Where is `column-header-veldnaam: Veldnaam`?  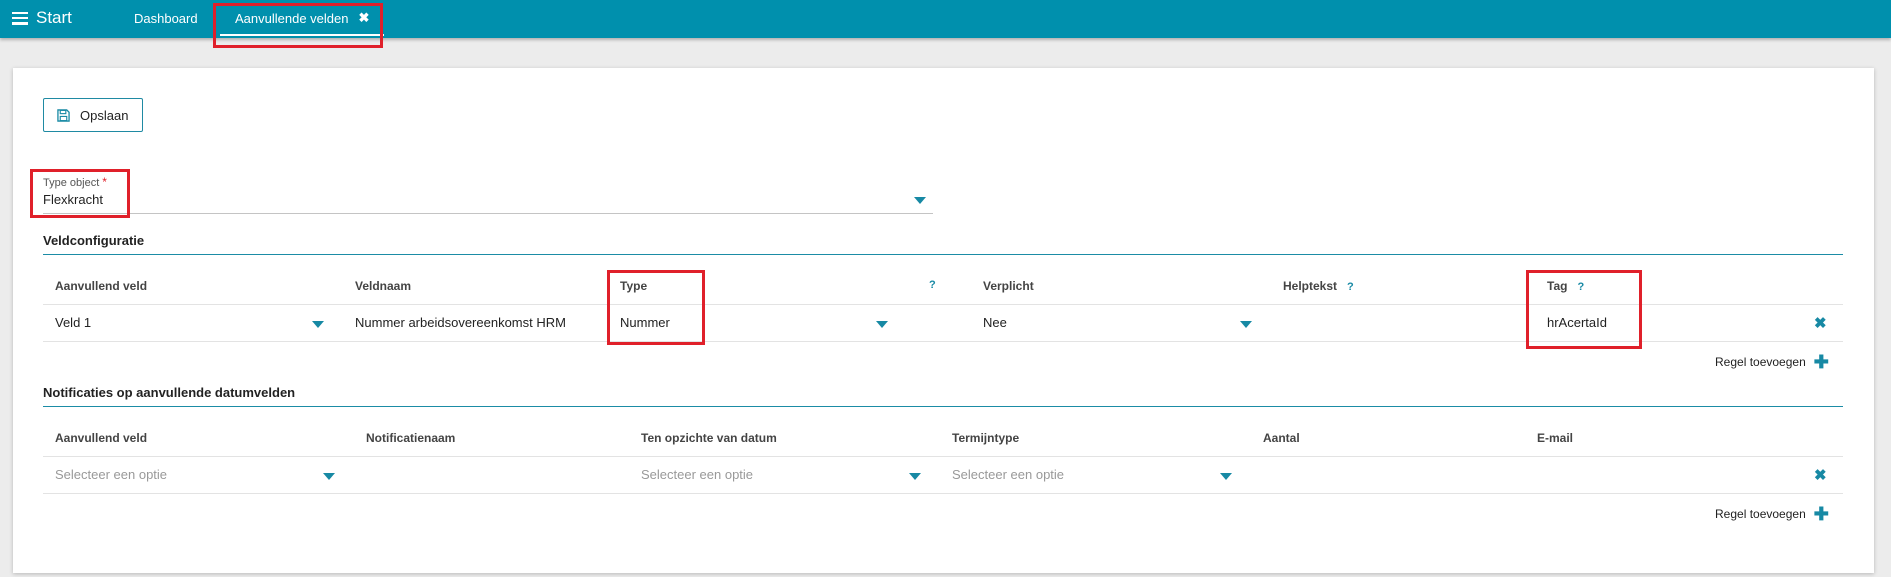 column-header-veldnaam: Veldnaam is located at coordinates (383, 286).